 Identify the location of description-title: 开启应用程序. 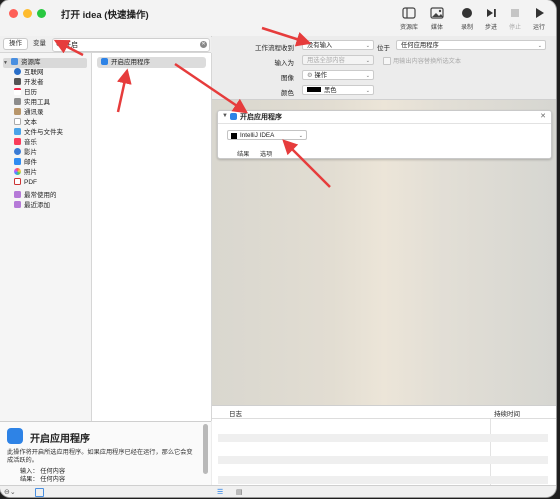
(60, 439).